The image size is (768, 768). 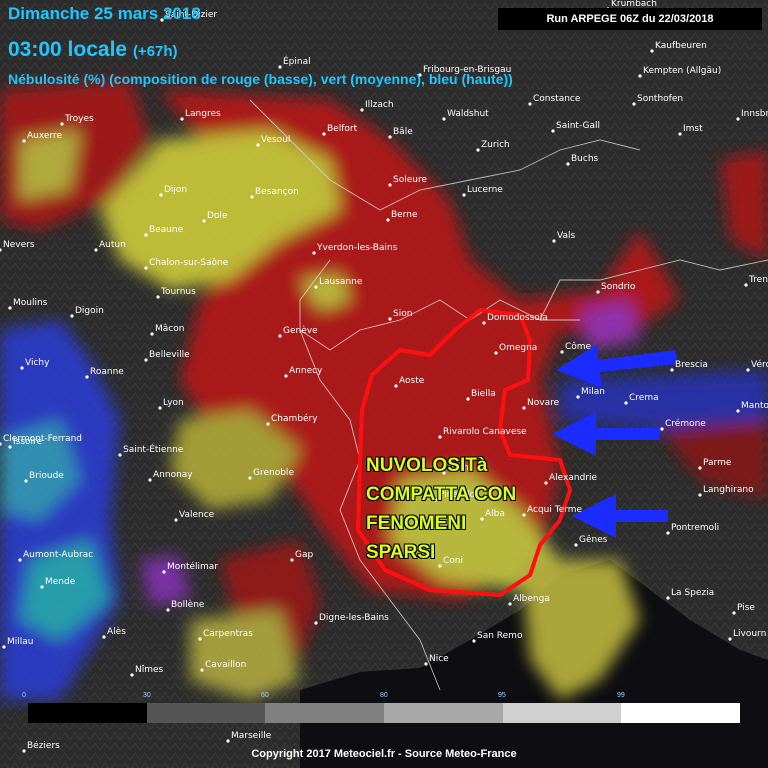 I want to click on city-label: Lyon, so click(x=173, y=403).